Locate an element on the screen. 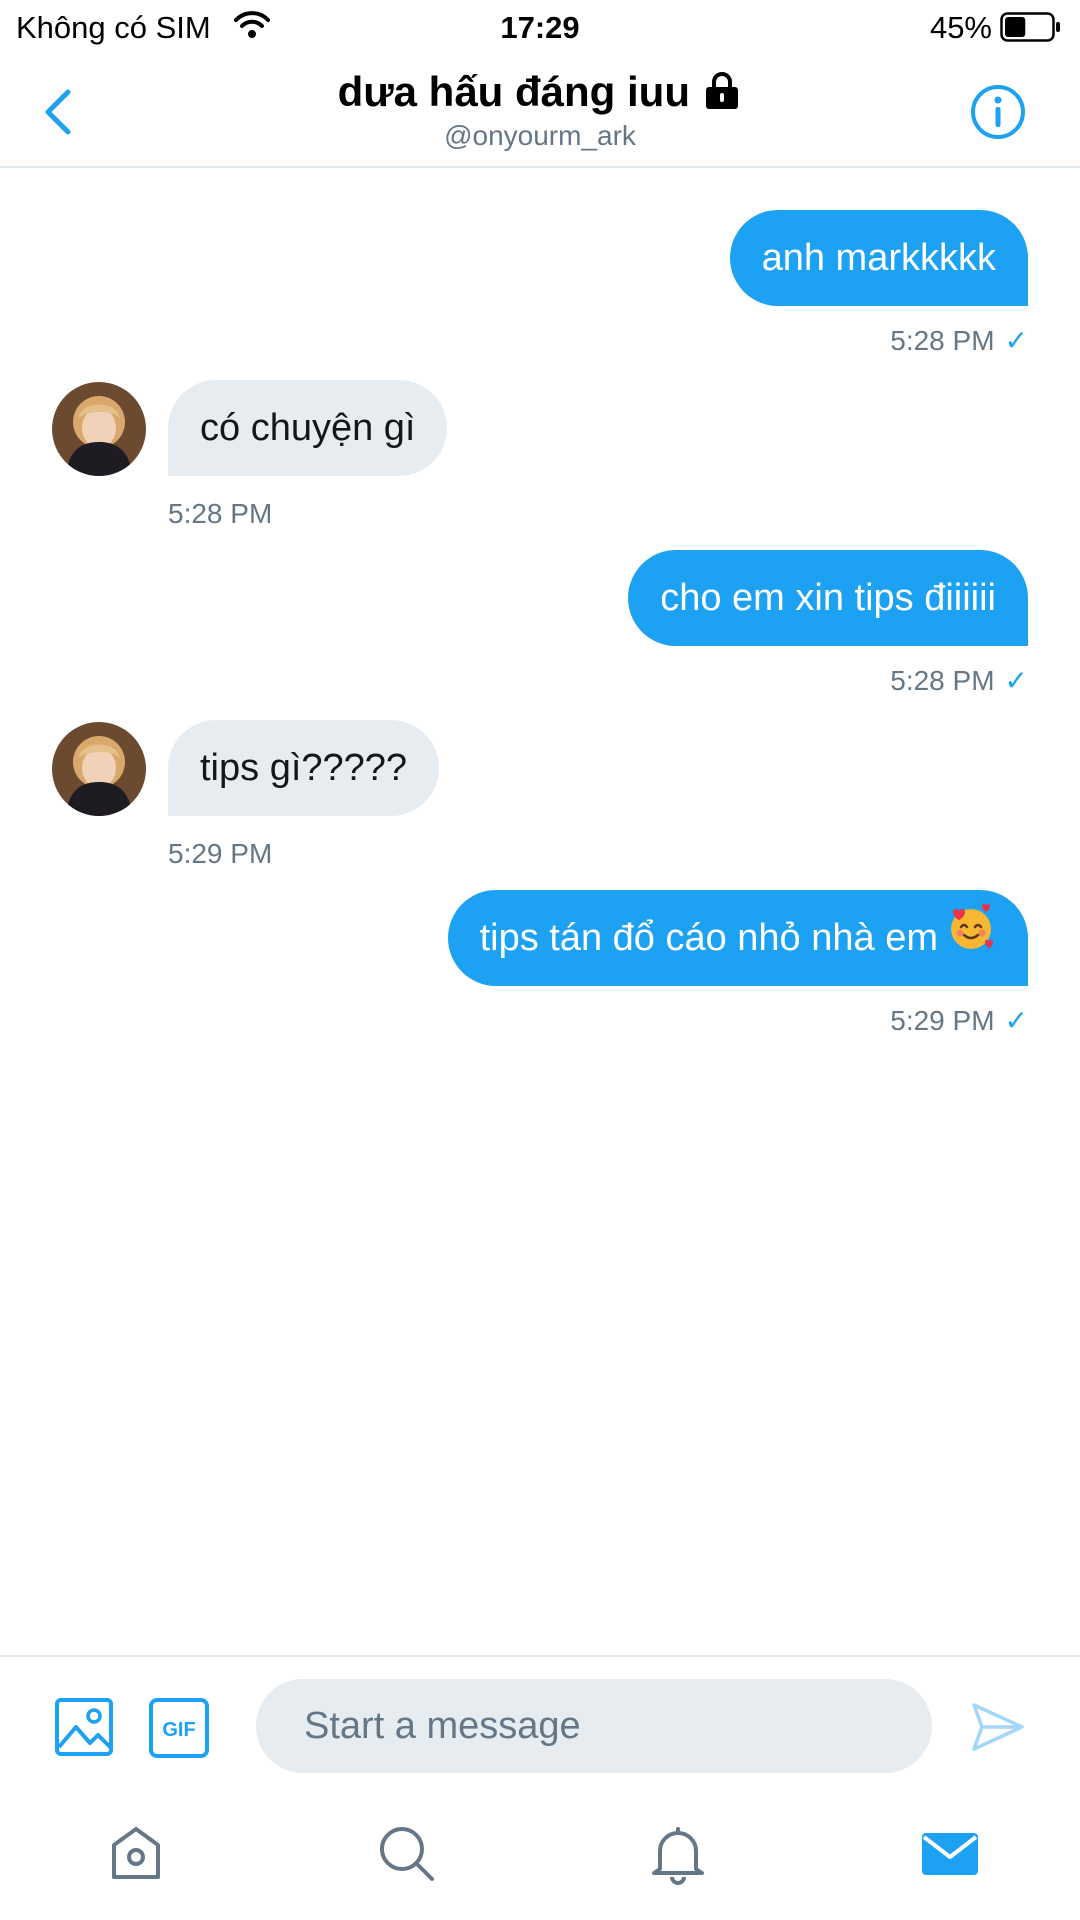 This screenshot has width=1080, height=1920. tab-notifications is located at coordinates (678, 1853).